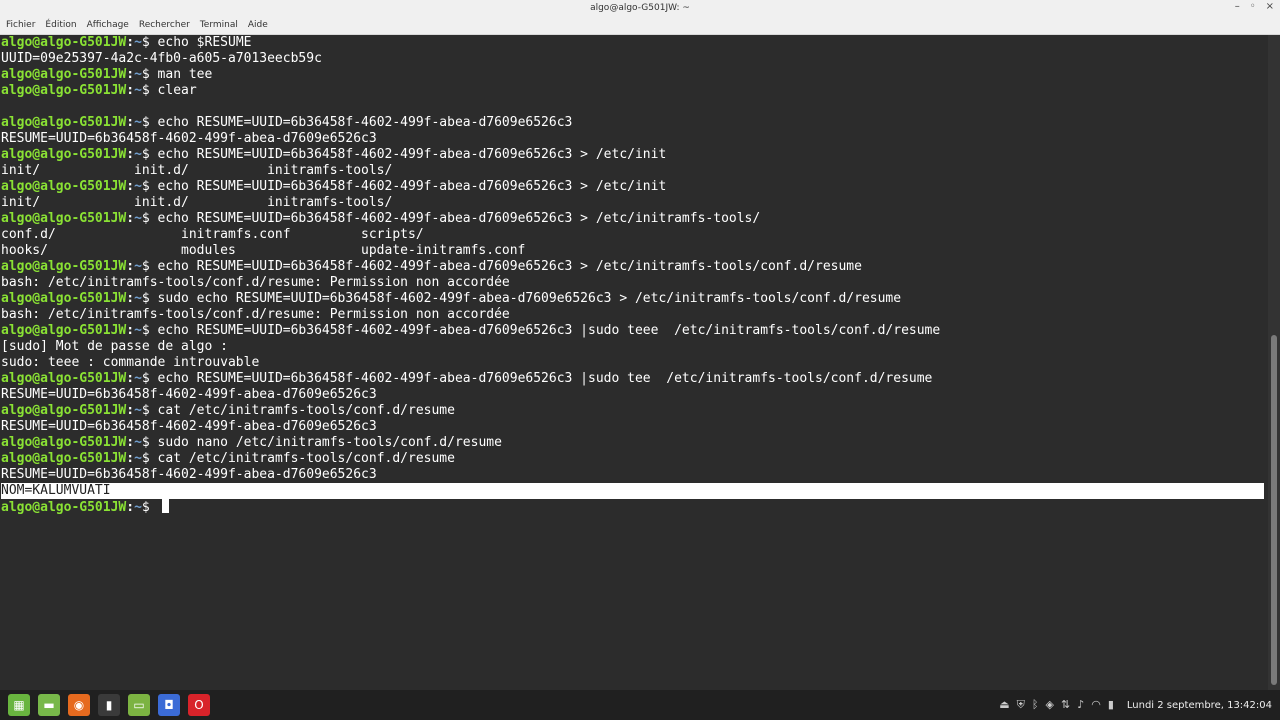 This screenshot has width=1280, height=720. What do you see at coordinates (634, 507) in the screenshot?
I see `current-prompt-line: algo@algo-G501JW:~$` at bounding box center [634, 507].